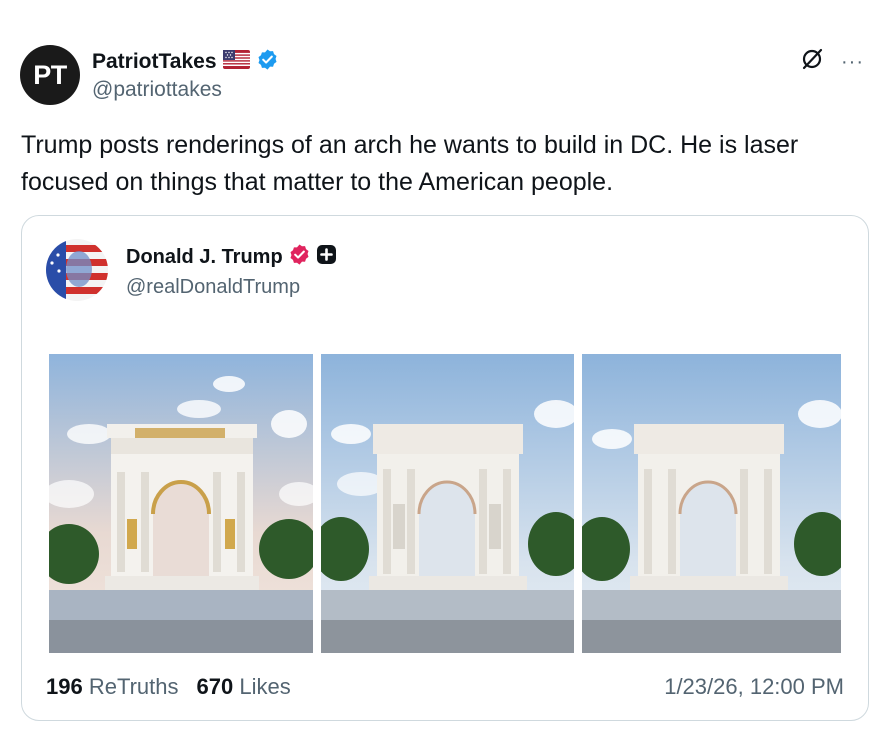 The width and height of the screenshot is (886, 734). I want to click on display-name: PatriotTakes, so click(154, 62).